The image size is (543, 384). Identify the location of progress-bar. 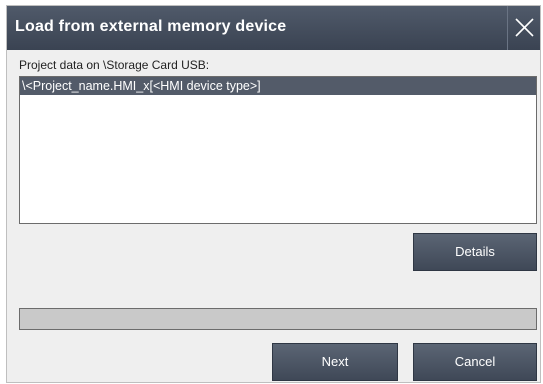
(278, 319).